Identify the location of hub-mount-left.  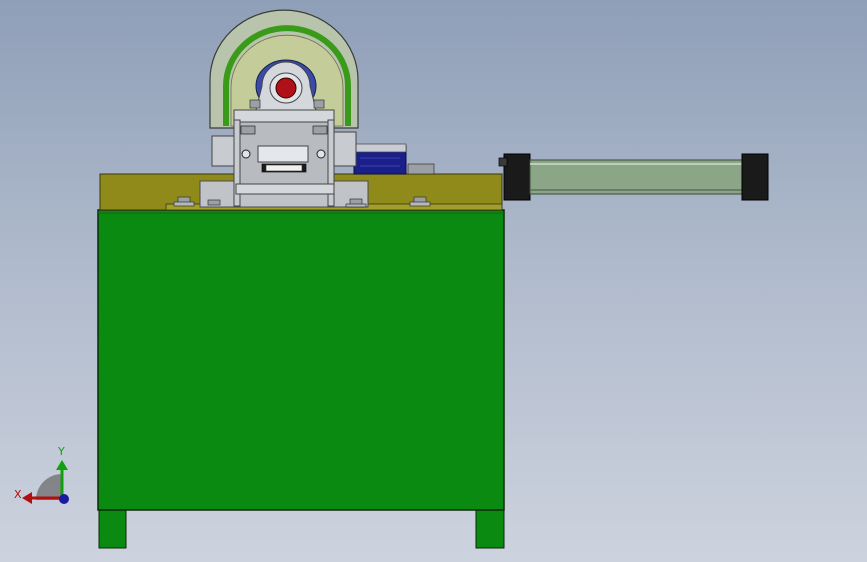
(255, 104).